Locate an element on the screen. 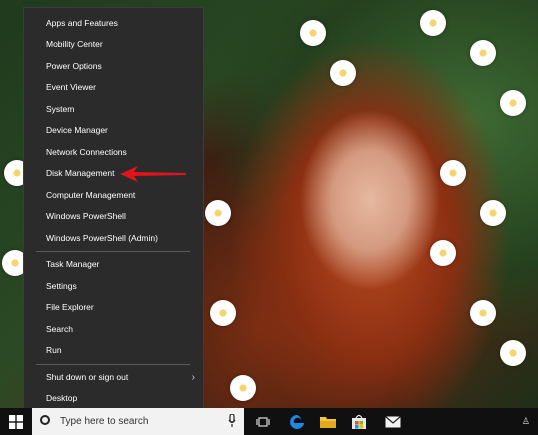 This screenshot has width=538, height=435. menu-item-network-connections: Network Connections is located at coordinates (113, 152).